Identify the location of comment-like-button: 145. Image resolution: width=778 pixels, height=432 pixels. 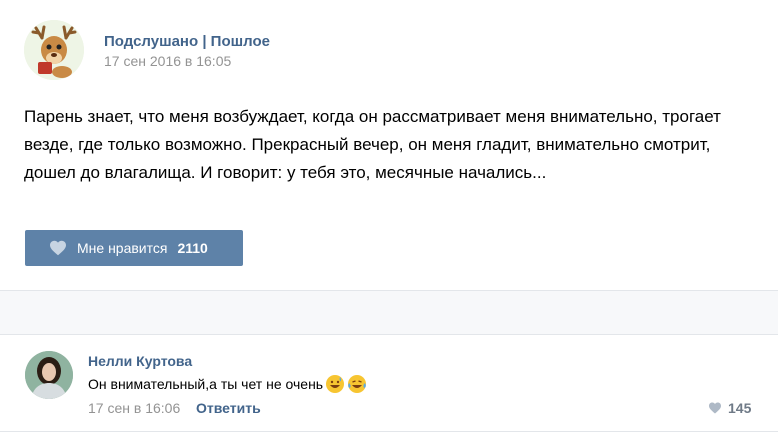
(729, 408).